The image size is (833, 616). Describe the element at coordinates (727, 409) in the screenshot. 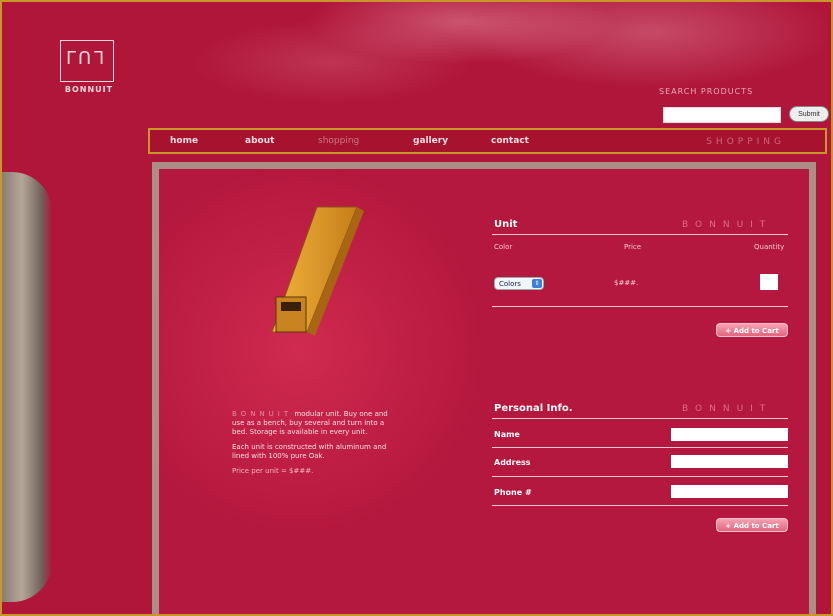

I see `personal-info-brand: BONNUIT` at that location.